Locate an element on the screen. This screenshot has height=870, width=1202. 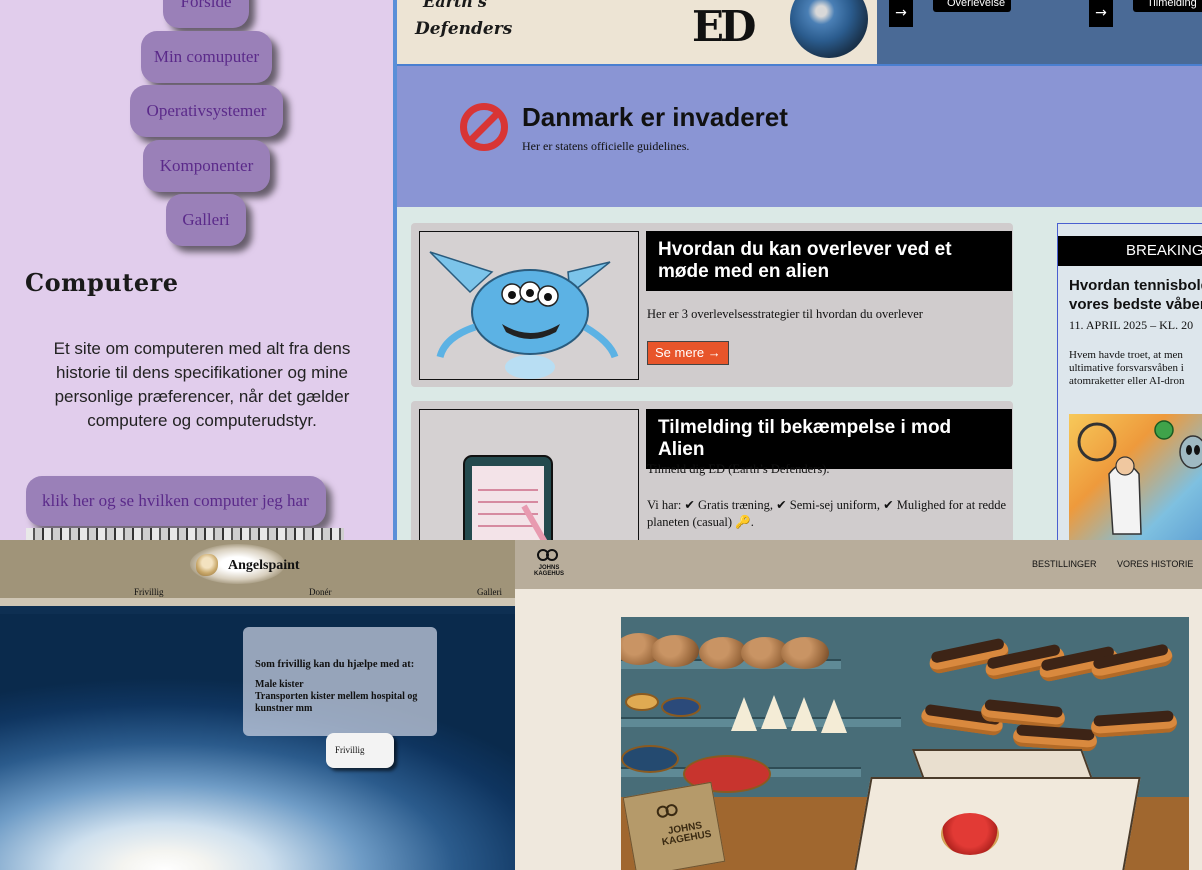
logo-line-2: Defenders is located at coordinates (464, 29).